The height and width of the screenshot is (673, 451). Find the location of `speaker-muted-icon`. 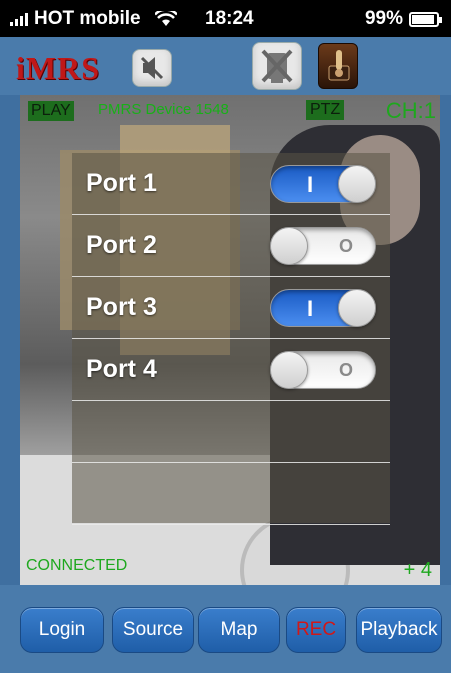

speaker-muted-icon is located at coordinates (152, 68).